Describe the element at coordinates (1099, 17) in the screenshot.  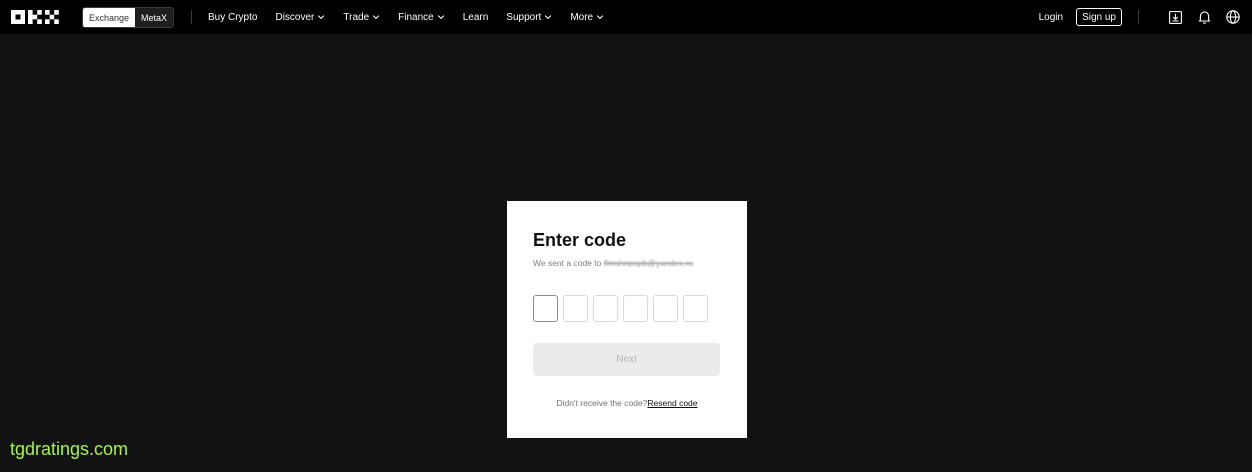
I see `signup-button: Sign up` at that location.